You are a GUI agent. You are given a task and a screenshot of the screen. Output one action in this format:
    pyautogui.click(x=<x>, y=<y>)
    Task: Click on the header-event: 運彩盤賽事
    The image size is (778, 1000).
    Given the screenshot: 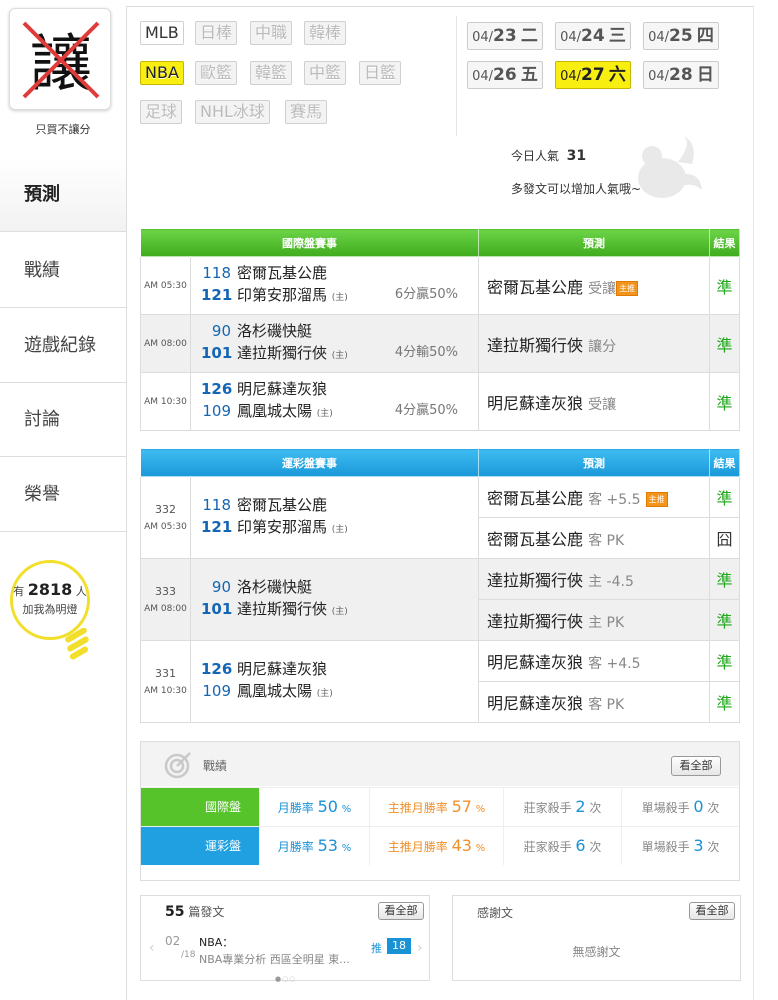 What is the action you would take?
    pyautogui.click(x=309, y=462)
    